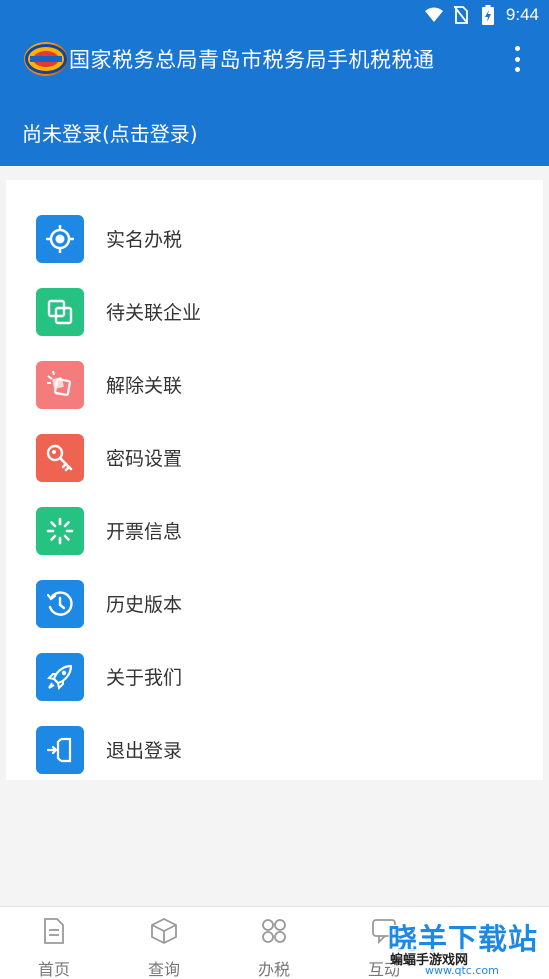 This screenshot has height=979, width=549. What do you see at coordinates (462, 970) in the screenshot?
I see `watermark-site: www.qtc.com` at bounding box center [462, 970].